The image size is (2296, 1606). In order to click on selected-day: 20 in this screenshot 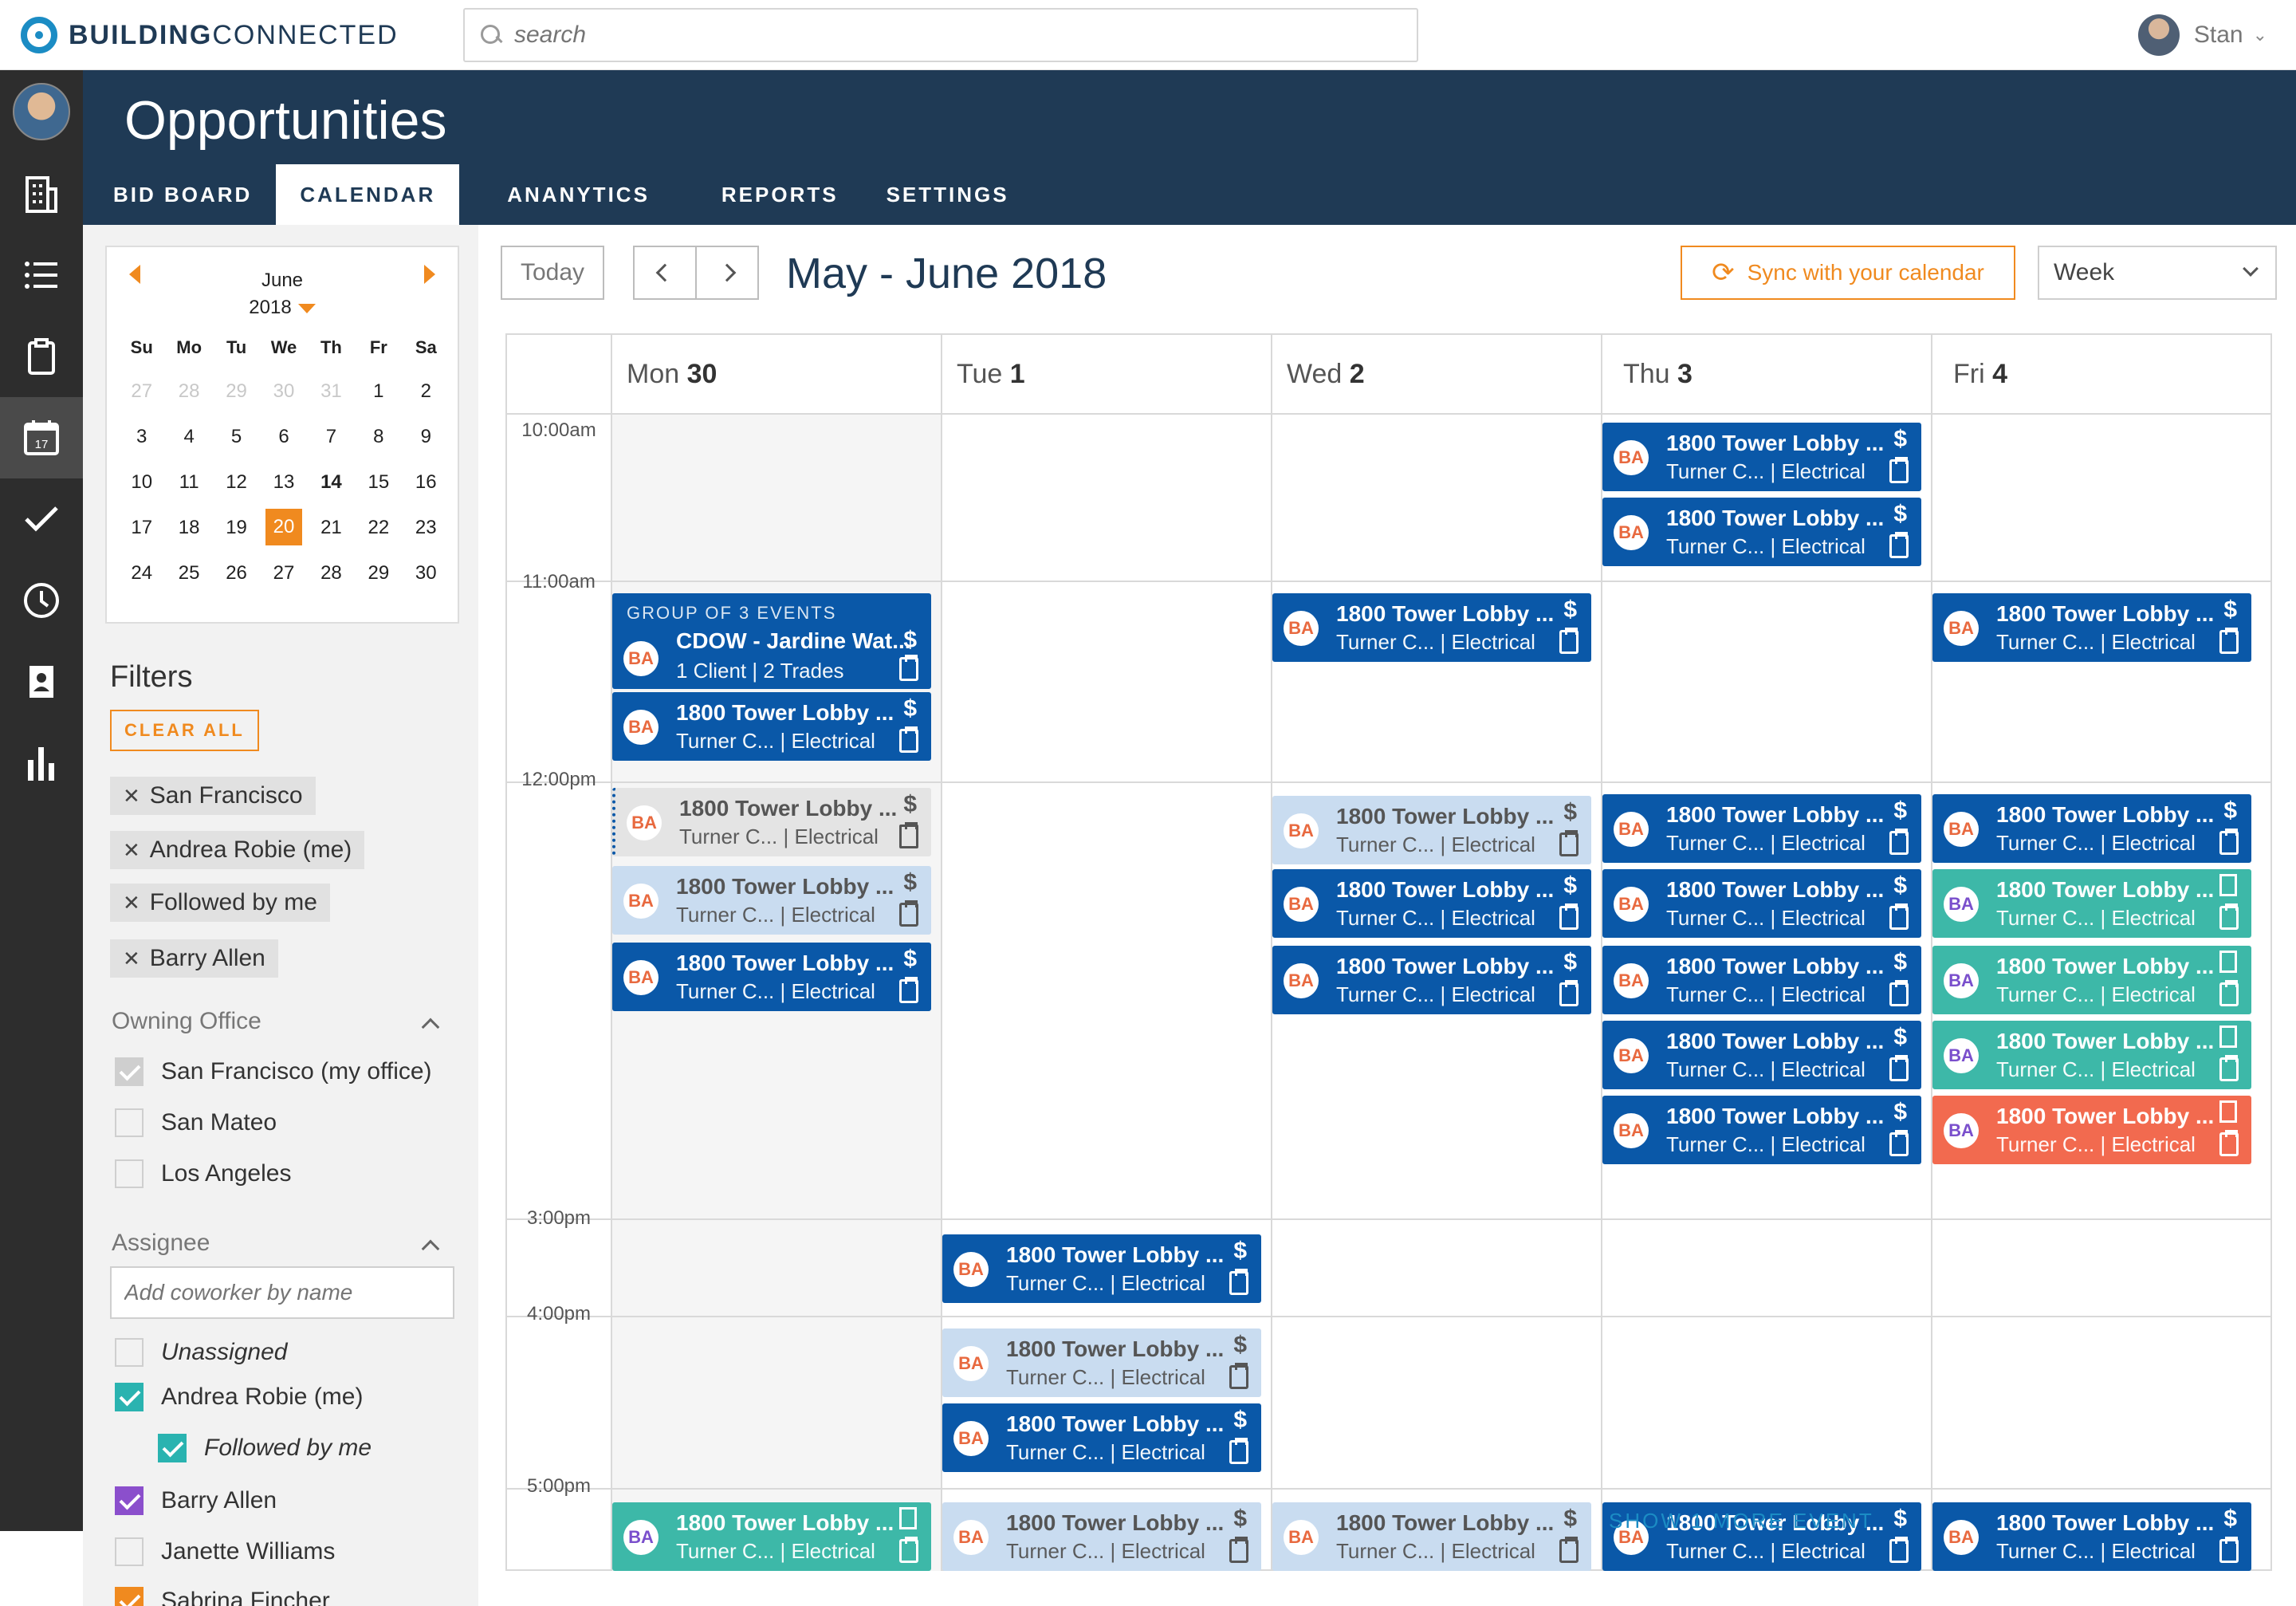, I will do `click(283, 527)`.